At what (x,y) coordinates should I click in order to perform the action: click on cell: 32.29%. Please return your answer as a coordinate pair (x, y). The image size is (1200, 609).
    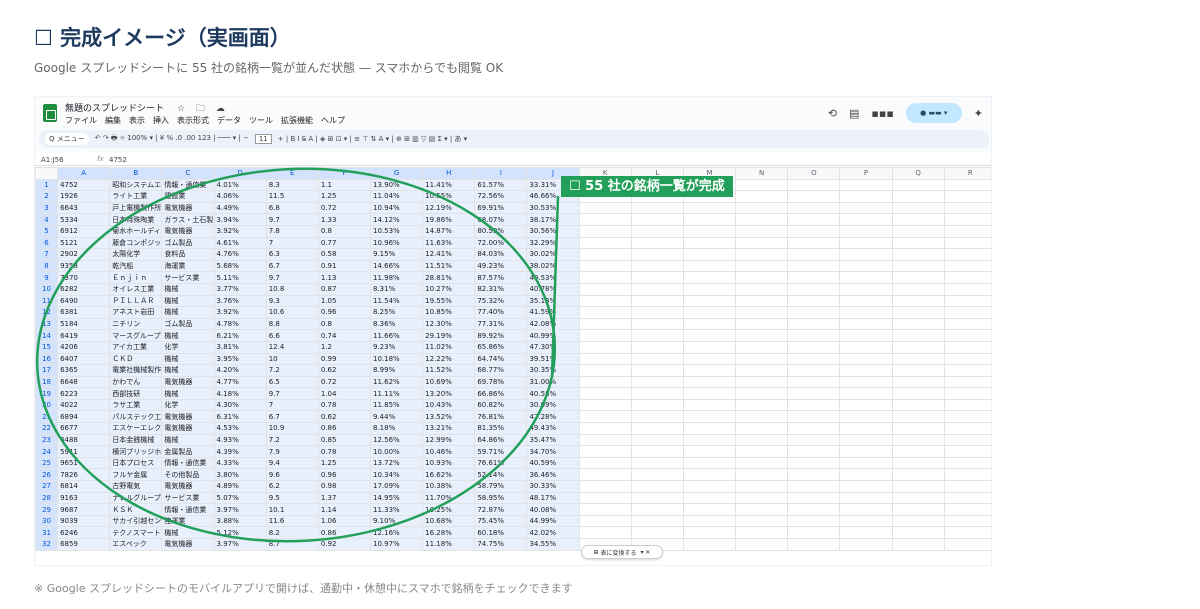
    Looking at the image, I should click on (553, 243).